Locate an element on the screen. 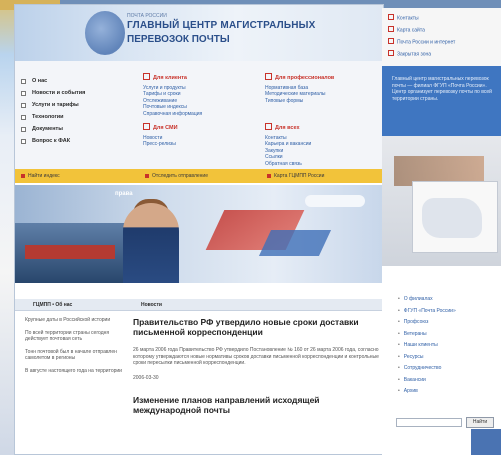 This screenshot has width=501, height=455. menu-item-label: Технологии is located at coordinates (48, 117).